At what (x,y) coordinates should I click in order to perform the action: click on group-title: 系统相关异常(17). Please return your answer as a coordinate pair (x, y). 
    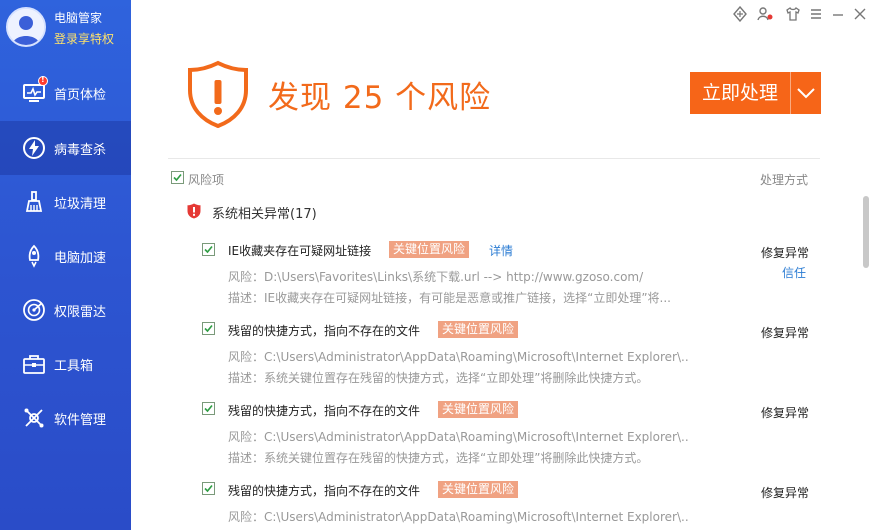
    Looking at the image, I should click on (264, 214).